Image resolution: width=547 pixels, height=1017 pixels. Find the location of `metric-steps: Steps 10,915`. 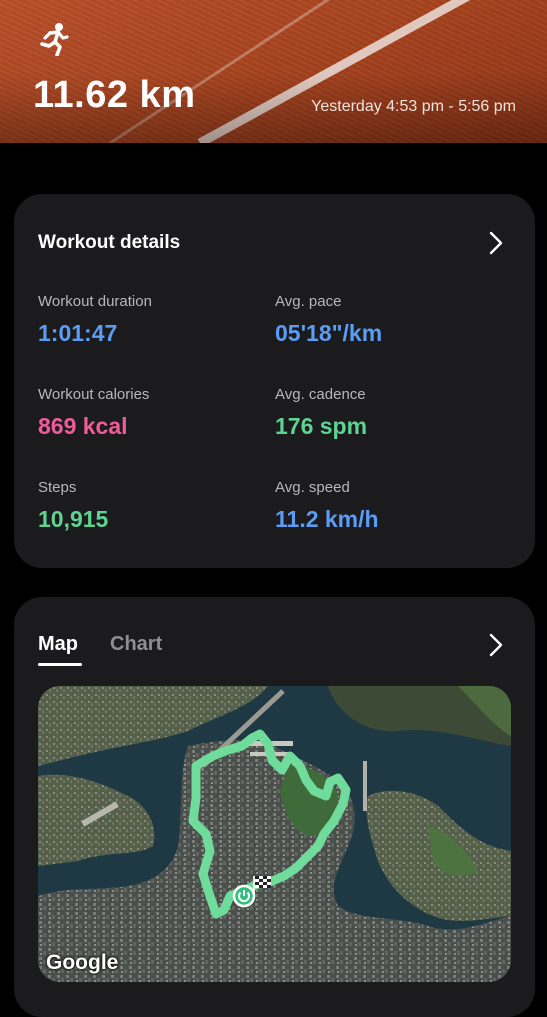

metric-steps: Steps 10,915 is located at coordinates (73, 506).